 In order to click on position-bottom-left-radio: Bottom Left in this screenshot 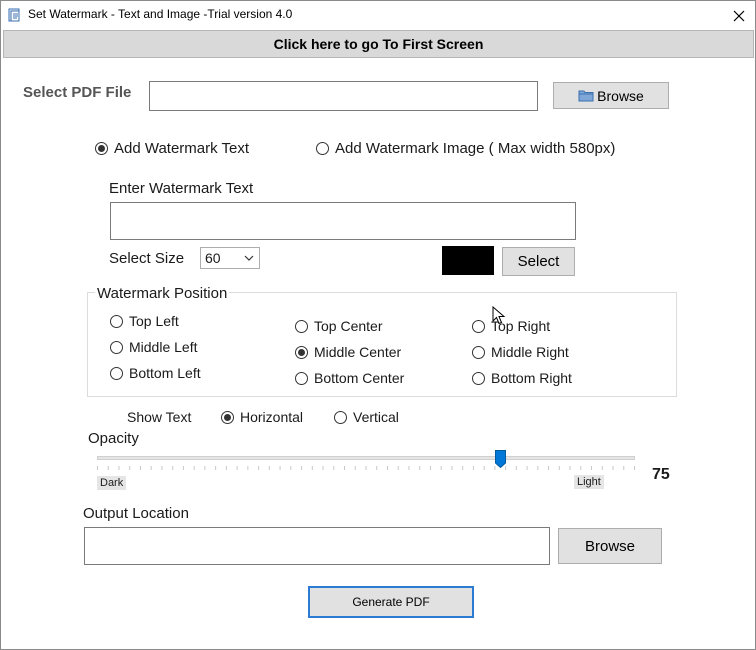, I will do `click(155, 373)`.